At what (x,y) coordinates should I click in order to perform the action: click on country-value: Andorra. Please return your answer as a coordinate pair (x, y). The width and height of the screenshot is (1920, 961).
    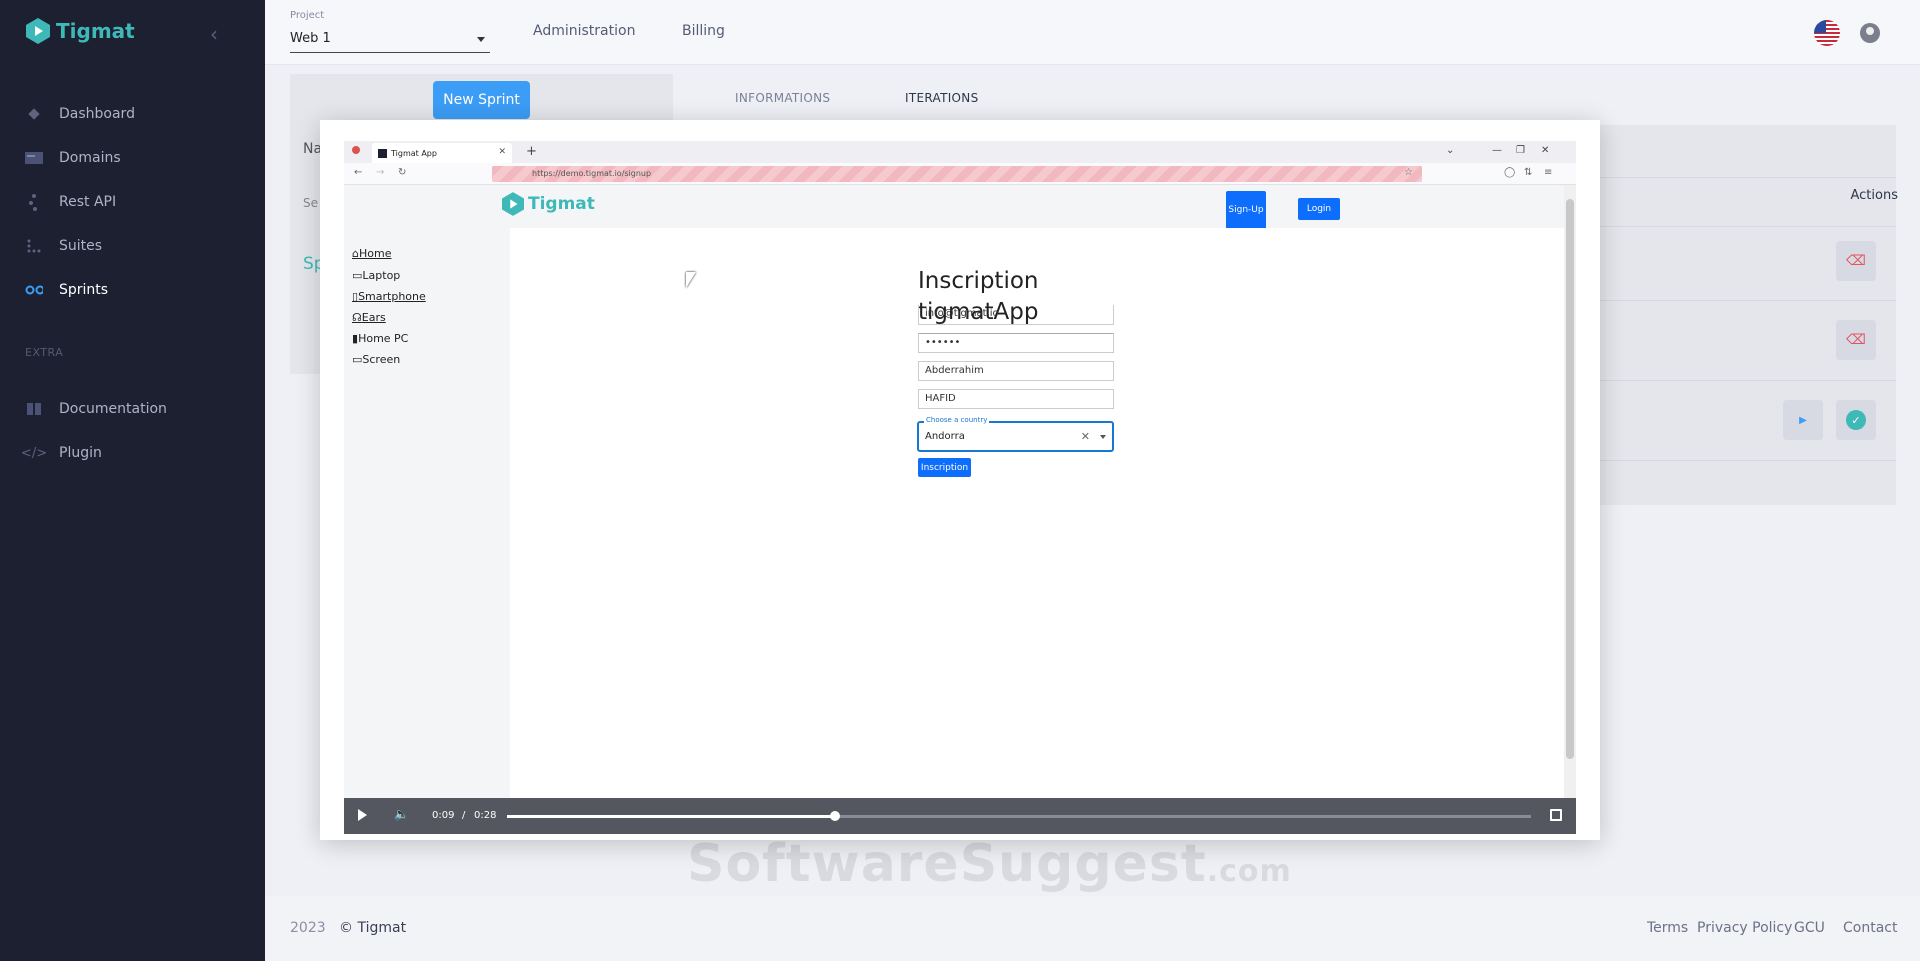
    Looking at the image, I should click on (945, 436).